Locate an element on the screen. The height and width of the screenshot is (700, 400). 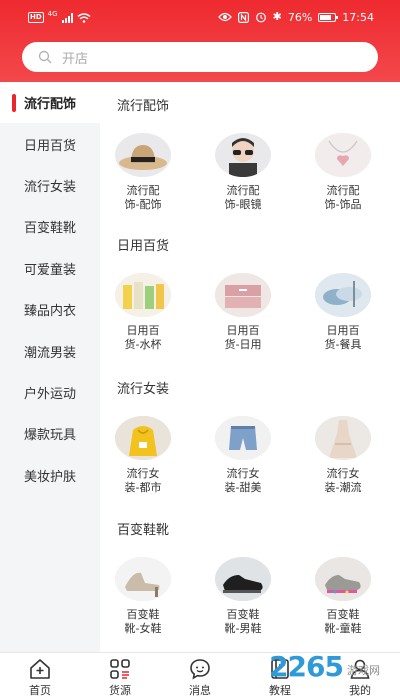
clock: 17:54 is located at coordinates (358, 17).